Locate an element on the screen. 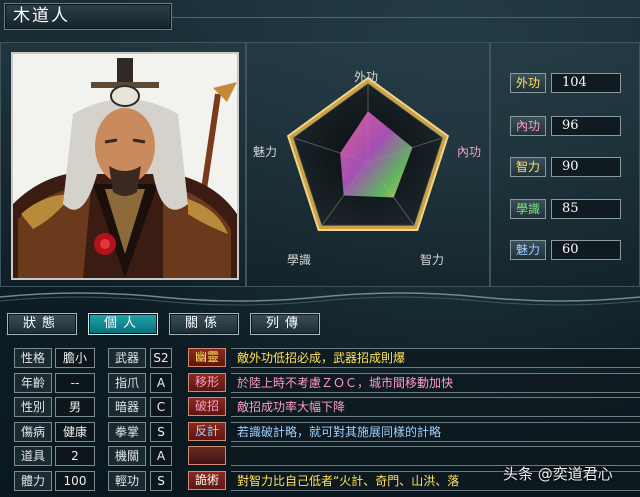 Image resolution: width=640 pixels, height=497 pixels. watermark: 头条 @奕道君心 is located at coordinates (558, 474).